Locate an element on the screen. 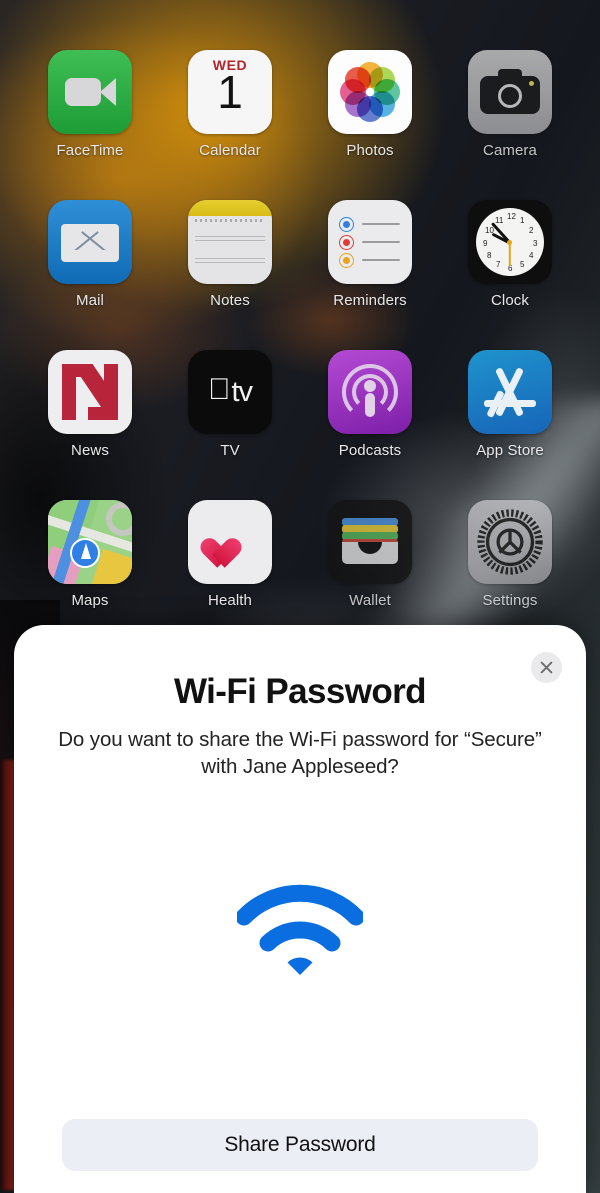 This screenshot has height=1193, width=600. app-icon-health: Health is located at coordinates (230, 554).